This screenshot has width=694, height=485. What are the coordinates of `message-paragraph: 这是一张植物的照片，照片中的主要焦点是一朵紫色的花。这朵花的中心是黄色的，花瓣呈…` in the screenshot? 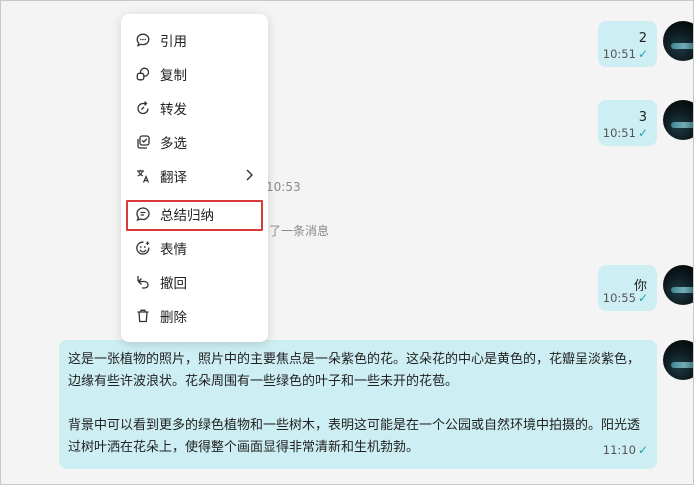 It's located at (354, 370).